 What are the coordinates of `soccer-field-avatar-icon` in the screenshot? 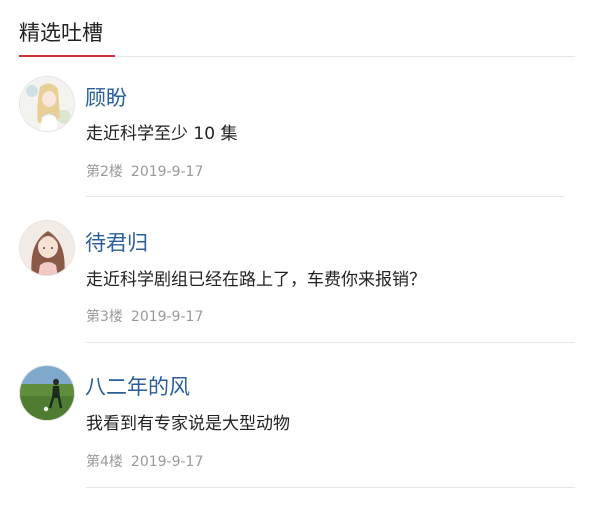 It's located at (47, 393).